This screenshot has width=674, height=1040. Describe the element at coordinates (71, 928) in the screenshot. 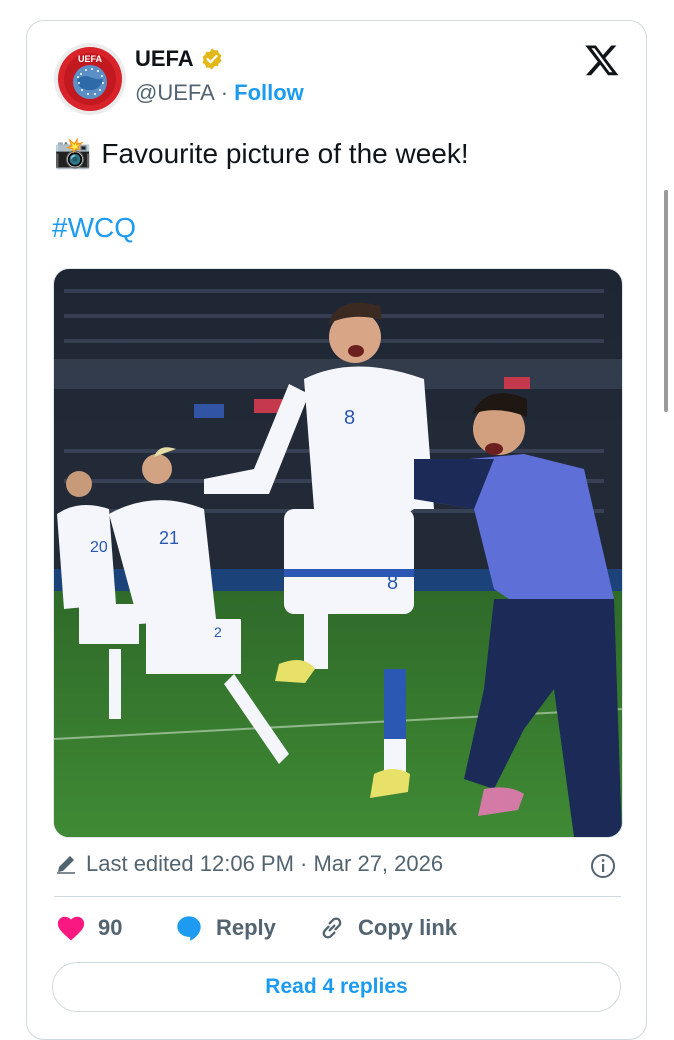

I see `heart-icon` at that location.